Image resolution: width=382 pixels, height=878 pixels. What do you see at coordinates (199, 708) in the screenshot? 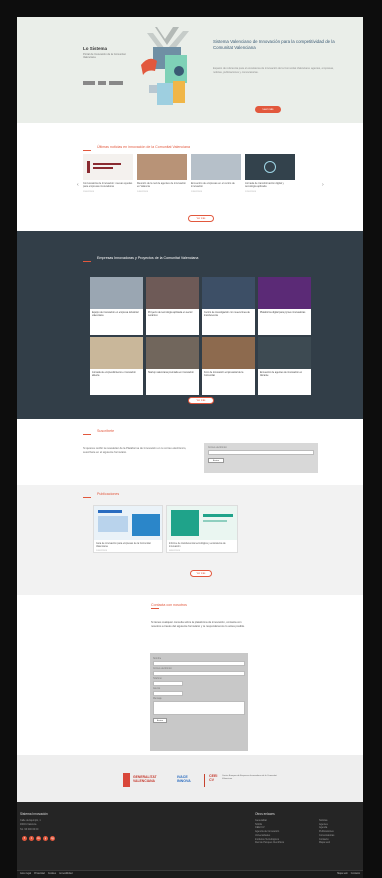
I see `message-textarea` at bounding box center [199, 708].